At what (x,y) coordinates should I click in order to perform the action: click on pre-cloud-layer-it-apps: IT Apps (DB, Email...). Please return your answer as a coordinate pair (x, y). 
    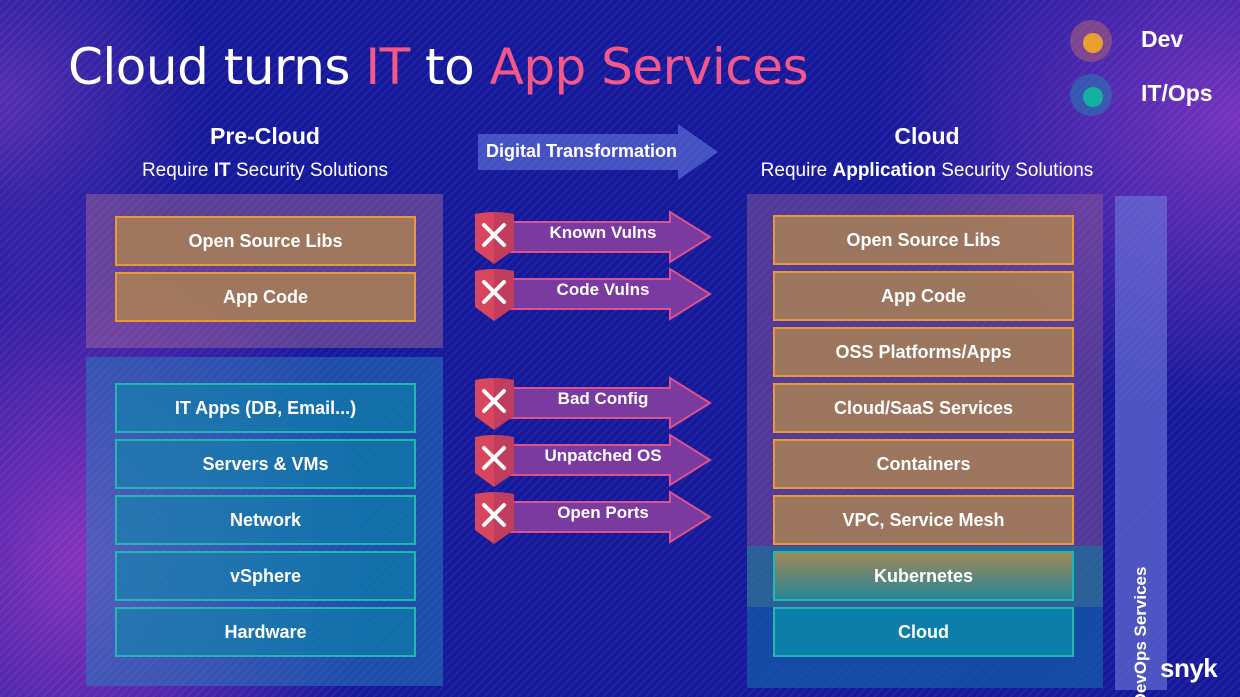
    Looking at the image, I should click on (265, 408).